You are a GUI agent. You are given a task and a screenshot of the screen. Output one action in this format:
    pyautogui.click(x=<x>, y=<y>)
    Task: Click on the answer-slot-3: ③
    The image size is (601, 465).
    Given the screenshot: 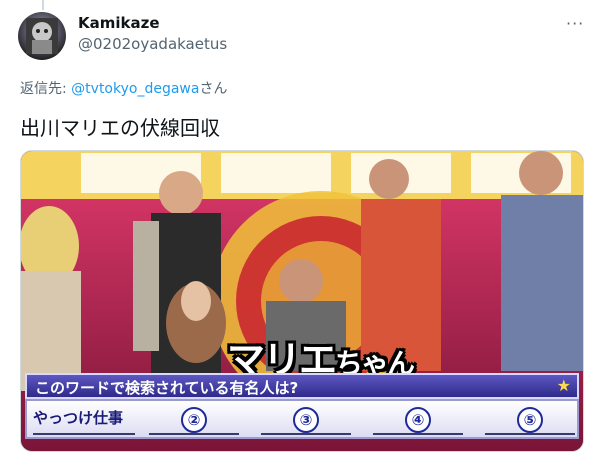 What is the action you would take?
    pyautogui.click(x=306, y=421)
    